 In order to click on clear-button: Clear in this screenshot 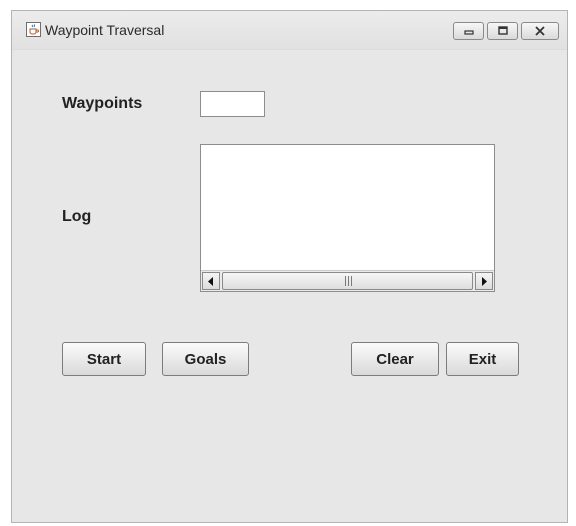, I will do `click(395, 359)`.